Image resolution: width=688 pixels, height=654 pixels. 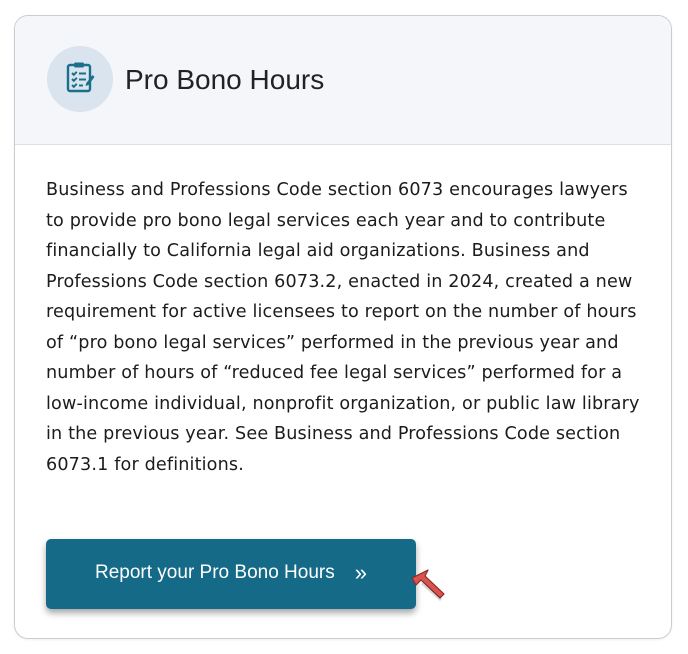 What do you see at coordinates (430, 586) in the screenshot?
I see `pointer-cursor-icon` at bounding box center [430, 586].